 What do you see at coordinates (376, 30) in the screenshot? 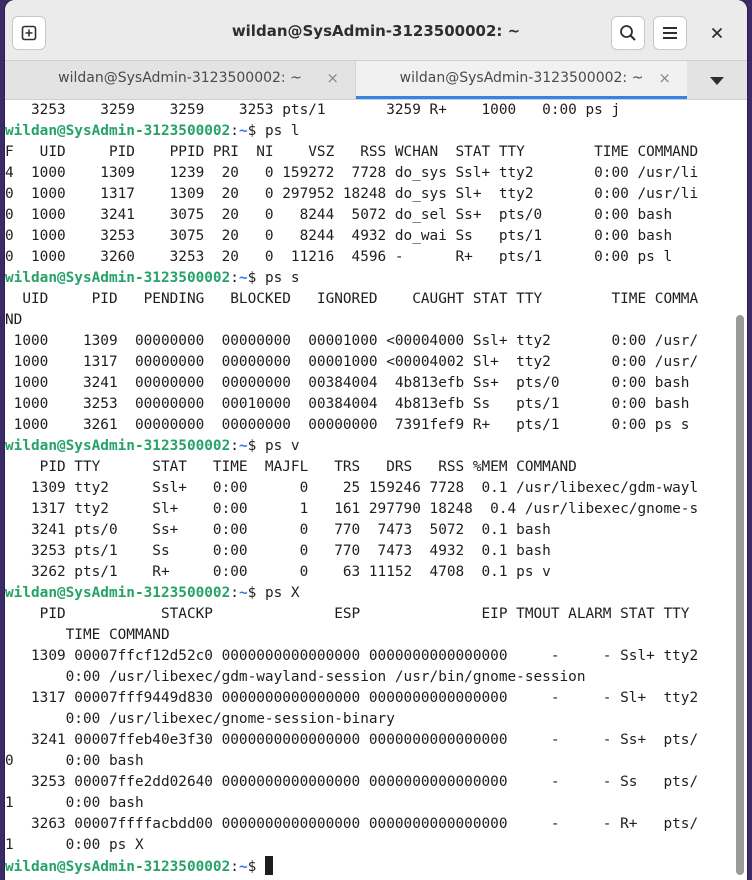
I see `header-bar: wildan@SysAdmin-3123500002: ~` at bounding box center [376, 30].